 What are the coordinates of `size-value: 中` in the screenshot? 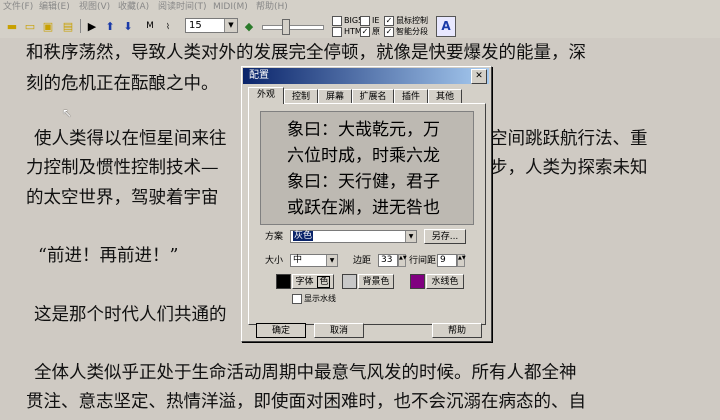 It's located at (298, 260).